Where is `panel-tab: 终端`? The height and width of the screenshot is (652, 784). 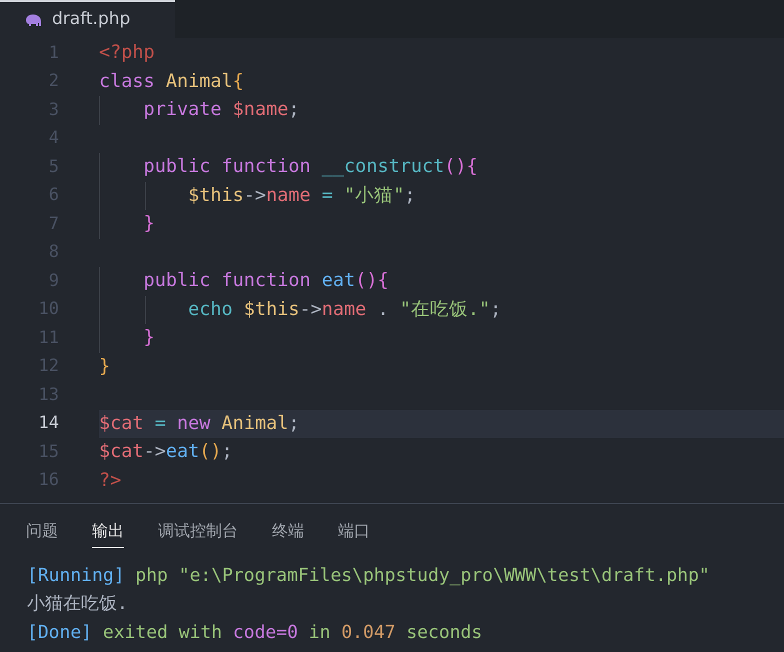
panel-tab: 终端 is located at coordinates (288, 533).